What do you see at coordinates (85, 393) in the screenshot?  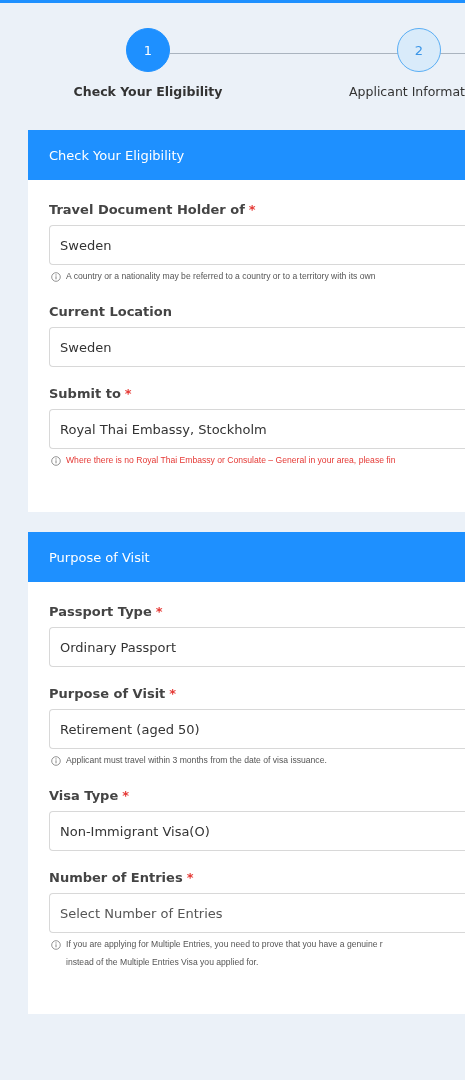 I see `field-label: Submit to` at bounding box center [85, 393].